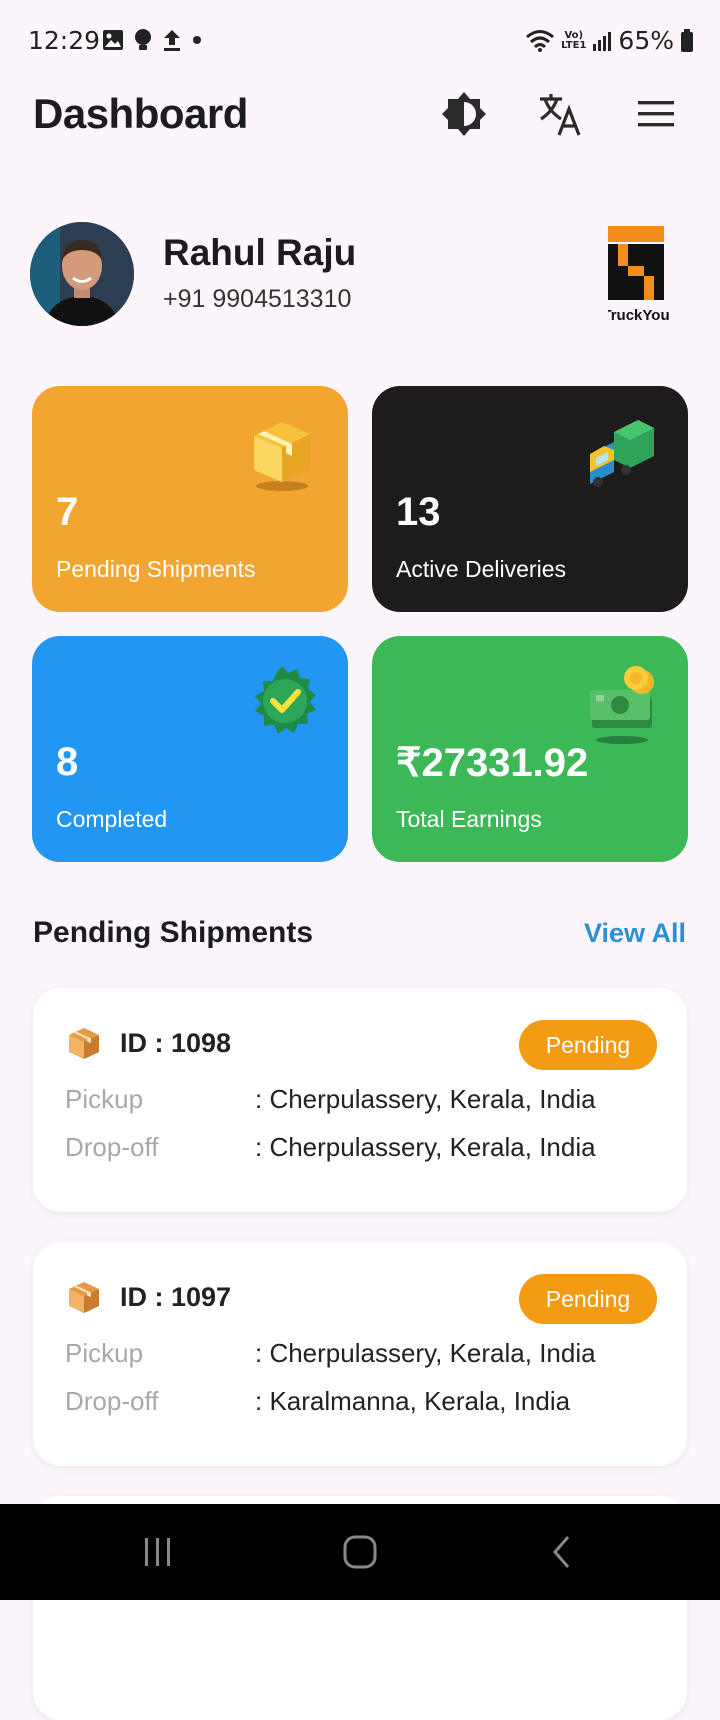  What do you see at coordinates (469, 819) in the screenshot?
I see `stat-label: Total Earnings` at bounding box center [469, 819].